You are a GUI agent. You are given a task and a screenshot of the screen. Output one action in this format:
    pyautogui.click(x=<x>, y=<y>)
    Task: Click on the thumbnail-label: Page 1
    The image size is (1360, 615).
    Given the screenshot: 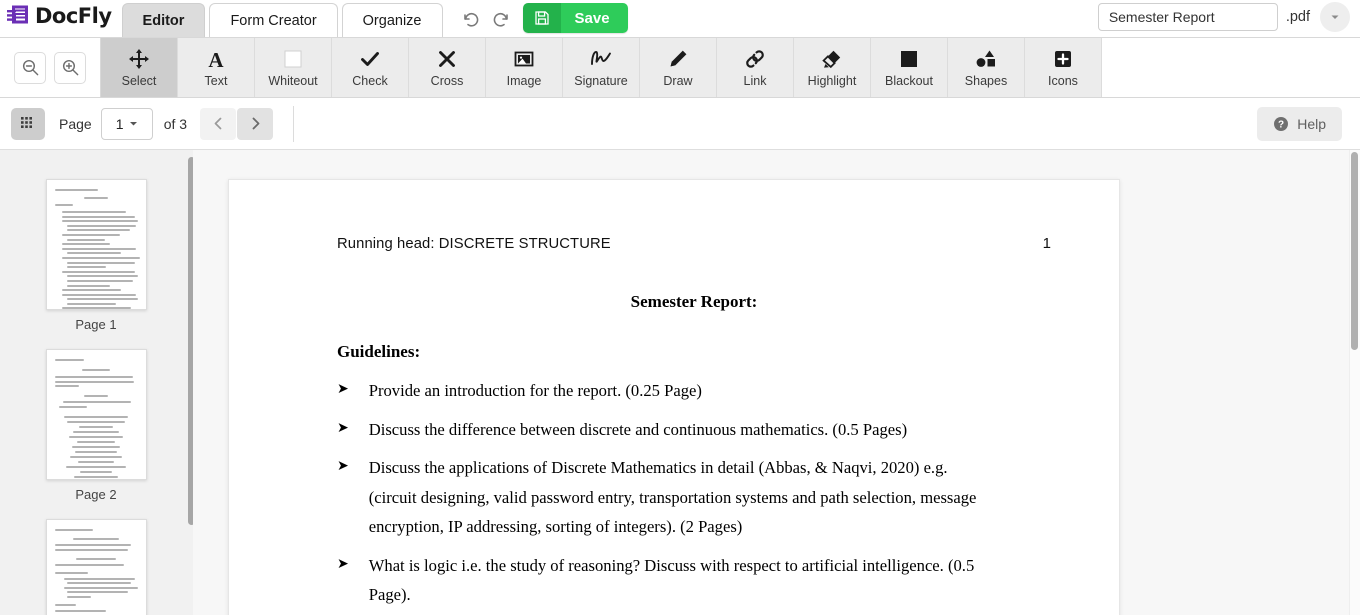 What is the action you would take?
    pyautogui.click(x=96, y=324)
    